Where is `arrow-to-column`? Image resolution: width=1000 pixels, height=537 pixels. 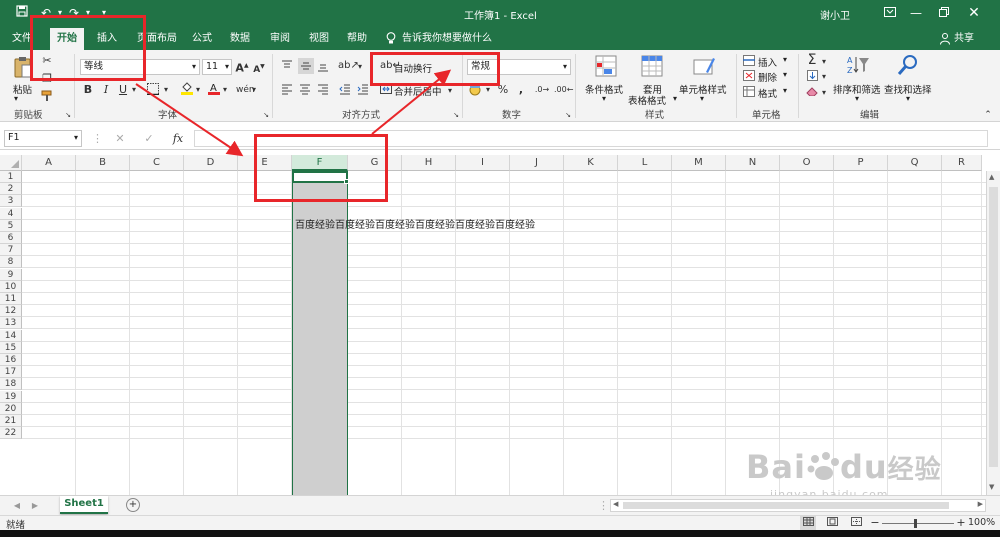 arrow-to-column is located at coordinates (189, 120).